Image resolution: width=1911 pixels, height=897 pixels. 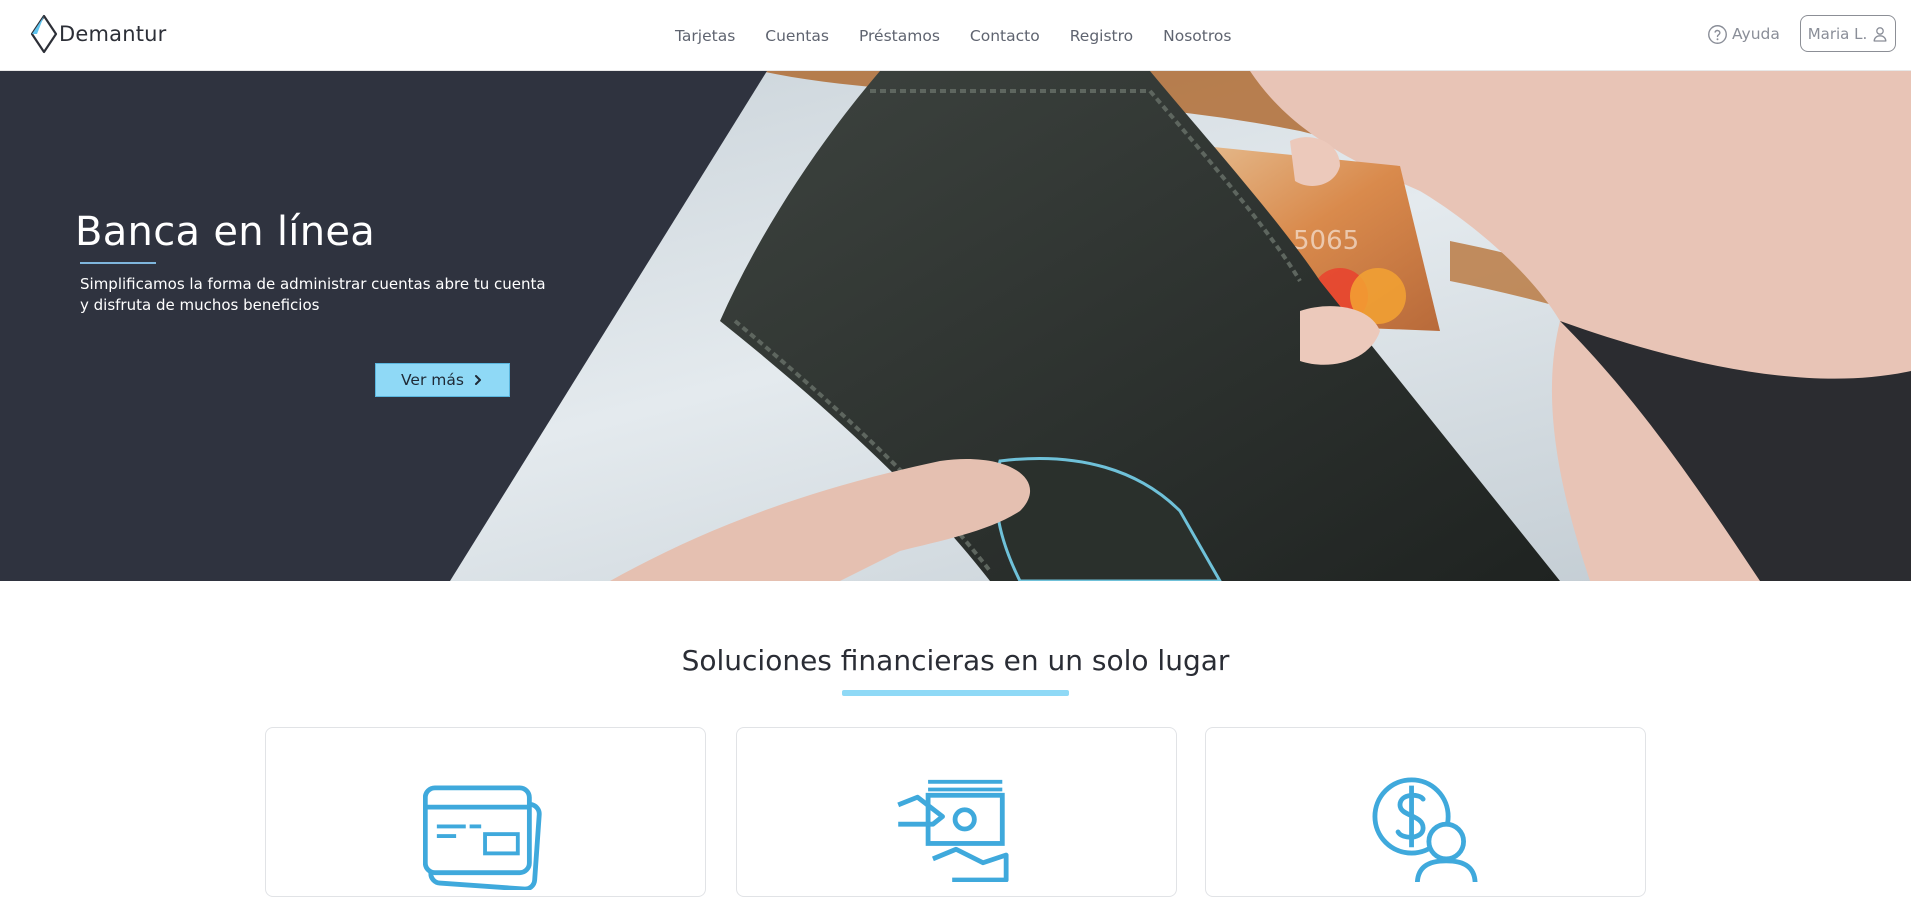 What do you see at coordinates (1717, 34) in the screenshot?
I see `question-circle-icon` at bounding box center [1717, 34].